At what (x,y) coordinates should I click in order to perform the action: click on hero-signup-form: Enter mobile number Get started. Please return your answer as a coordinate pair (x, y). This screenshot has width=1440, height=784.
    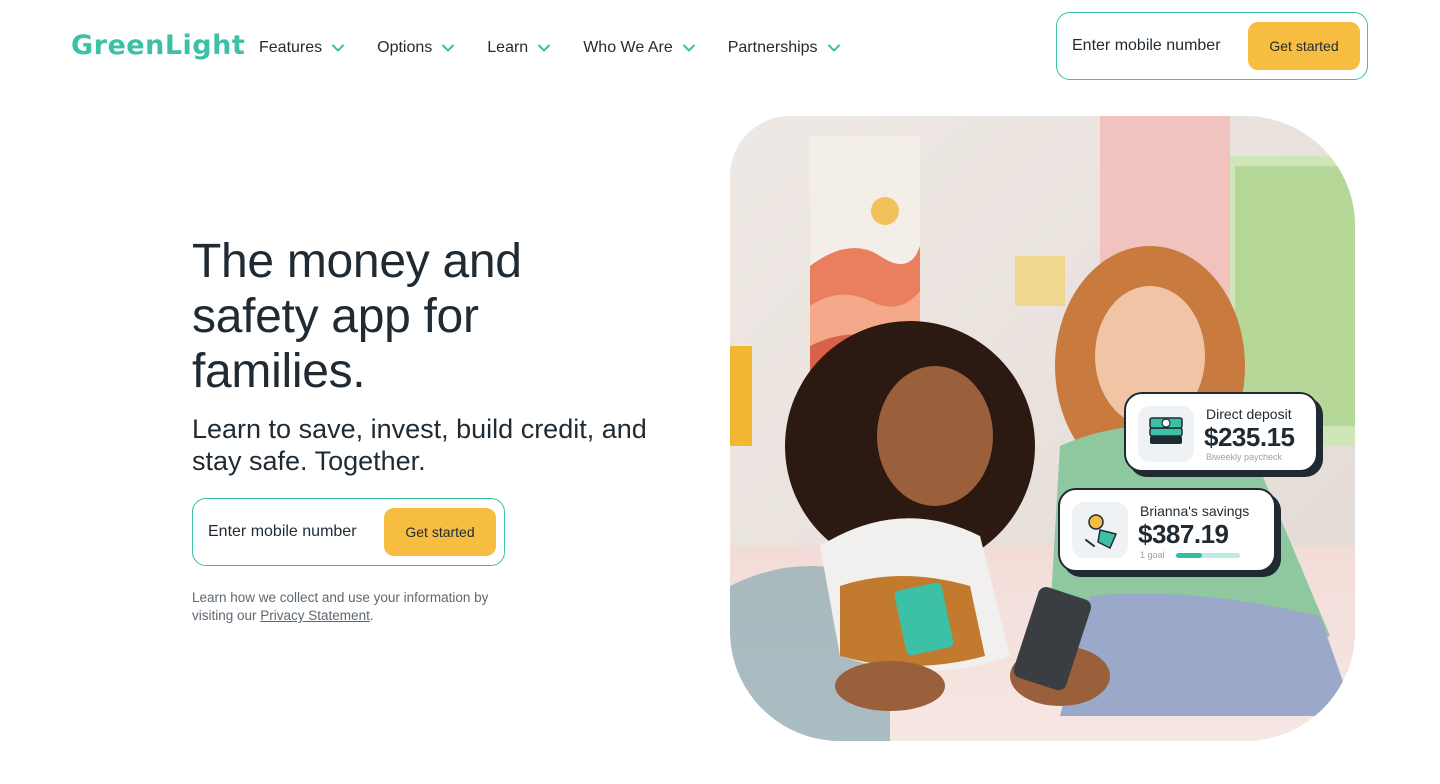
    Looking at the image, I should click on (348, 532).